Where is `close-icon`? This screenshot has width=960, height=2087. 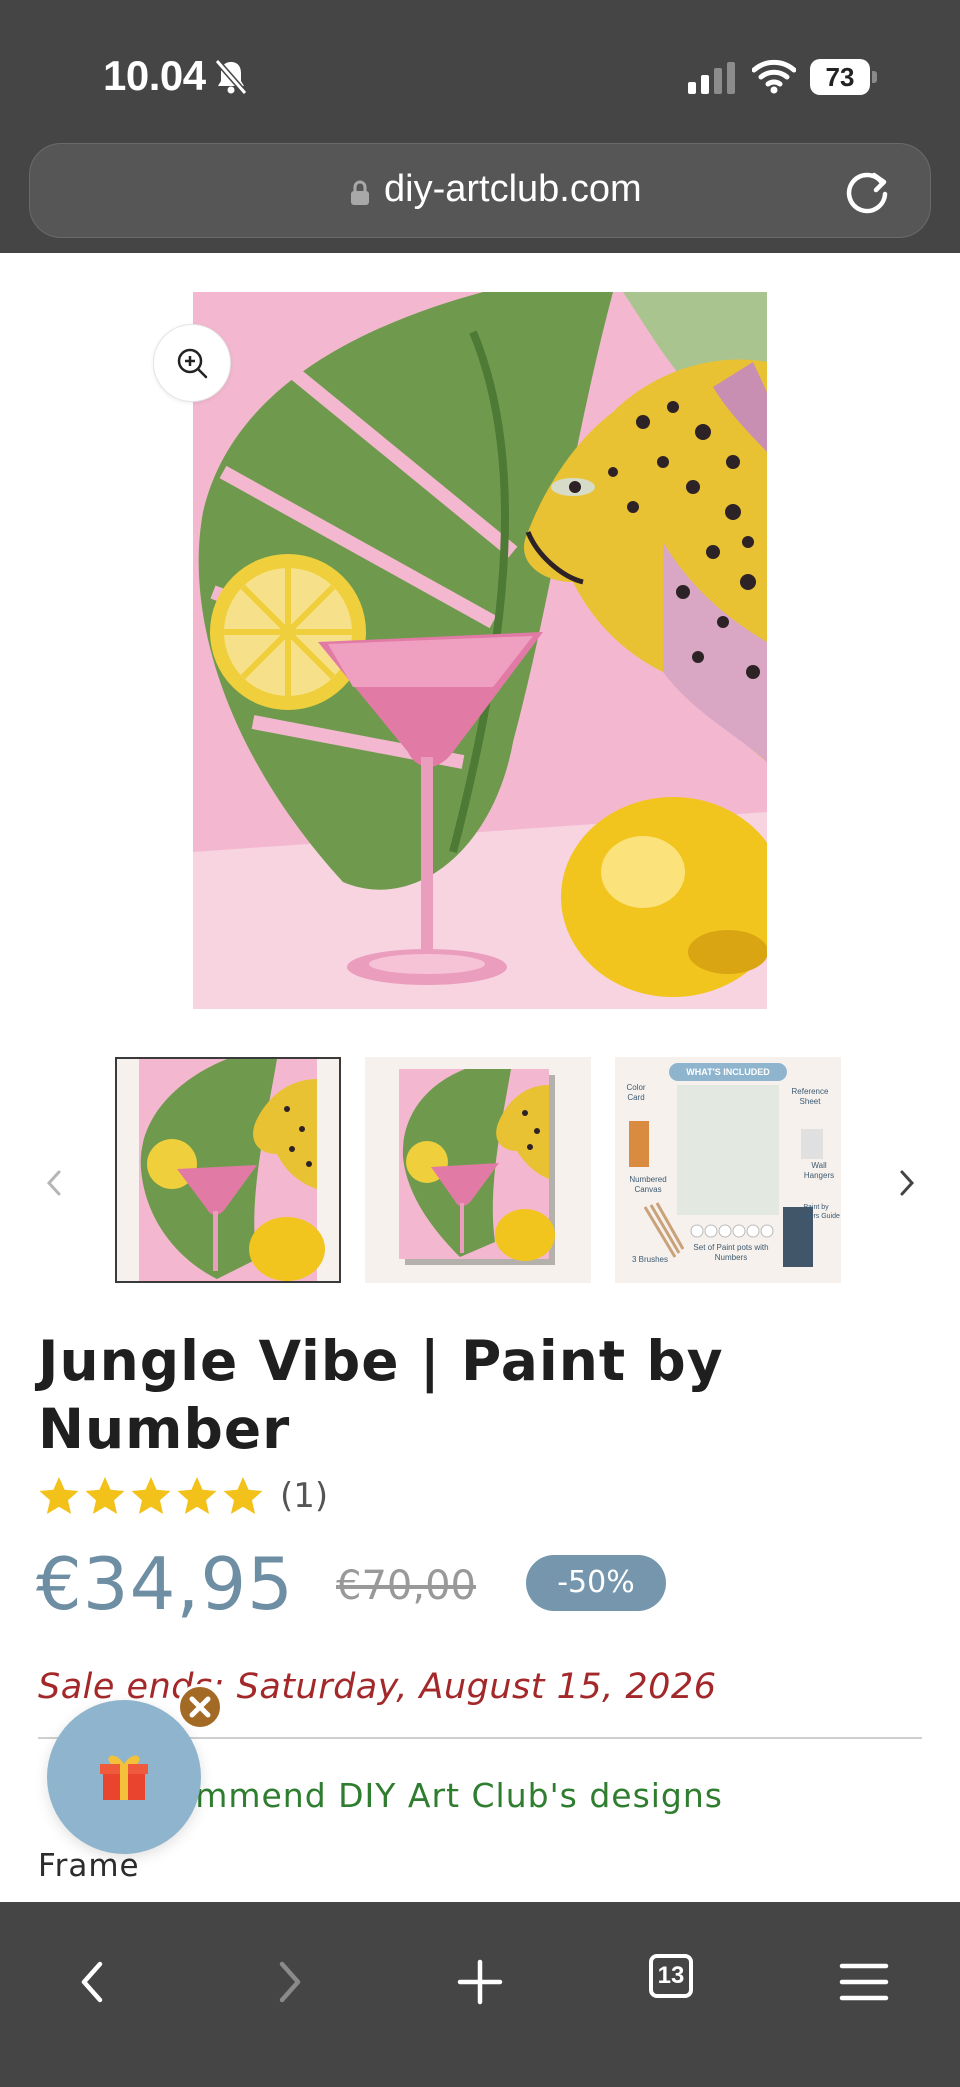 close-icon is located at coordinates (200, 1707).